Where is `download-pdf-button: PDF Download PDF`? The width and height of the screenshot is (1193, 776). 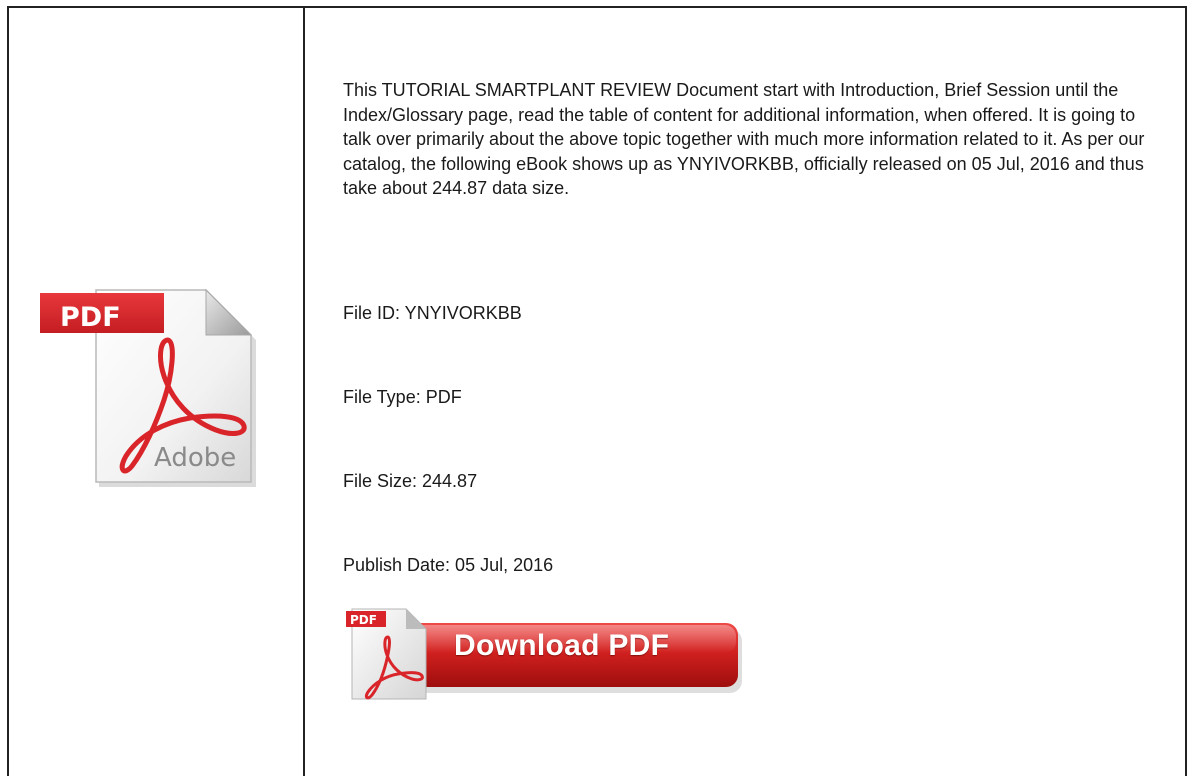
download-pdf-button: PDF Download PDF is located at coordinates (544, 652).